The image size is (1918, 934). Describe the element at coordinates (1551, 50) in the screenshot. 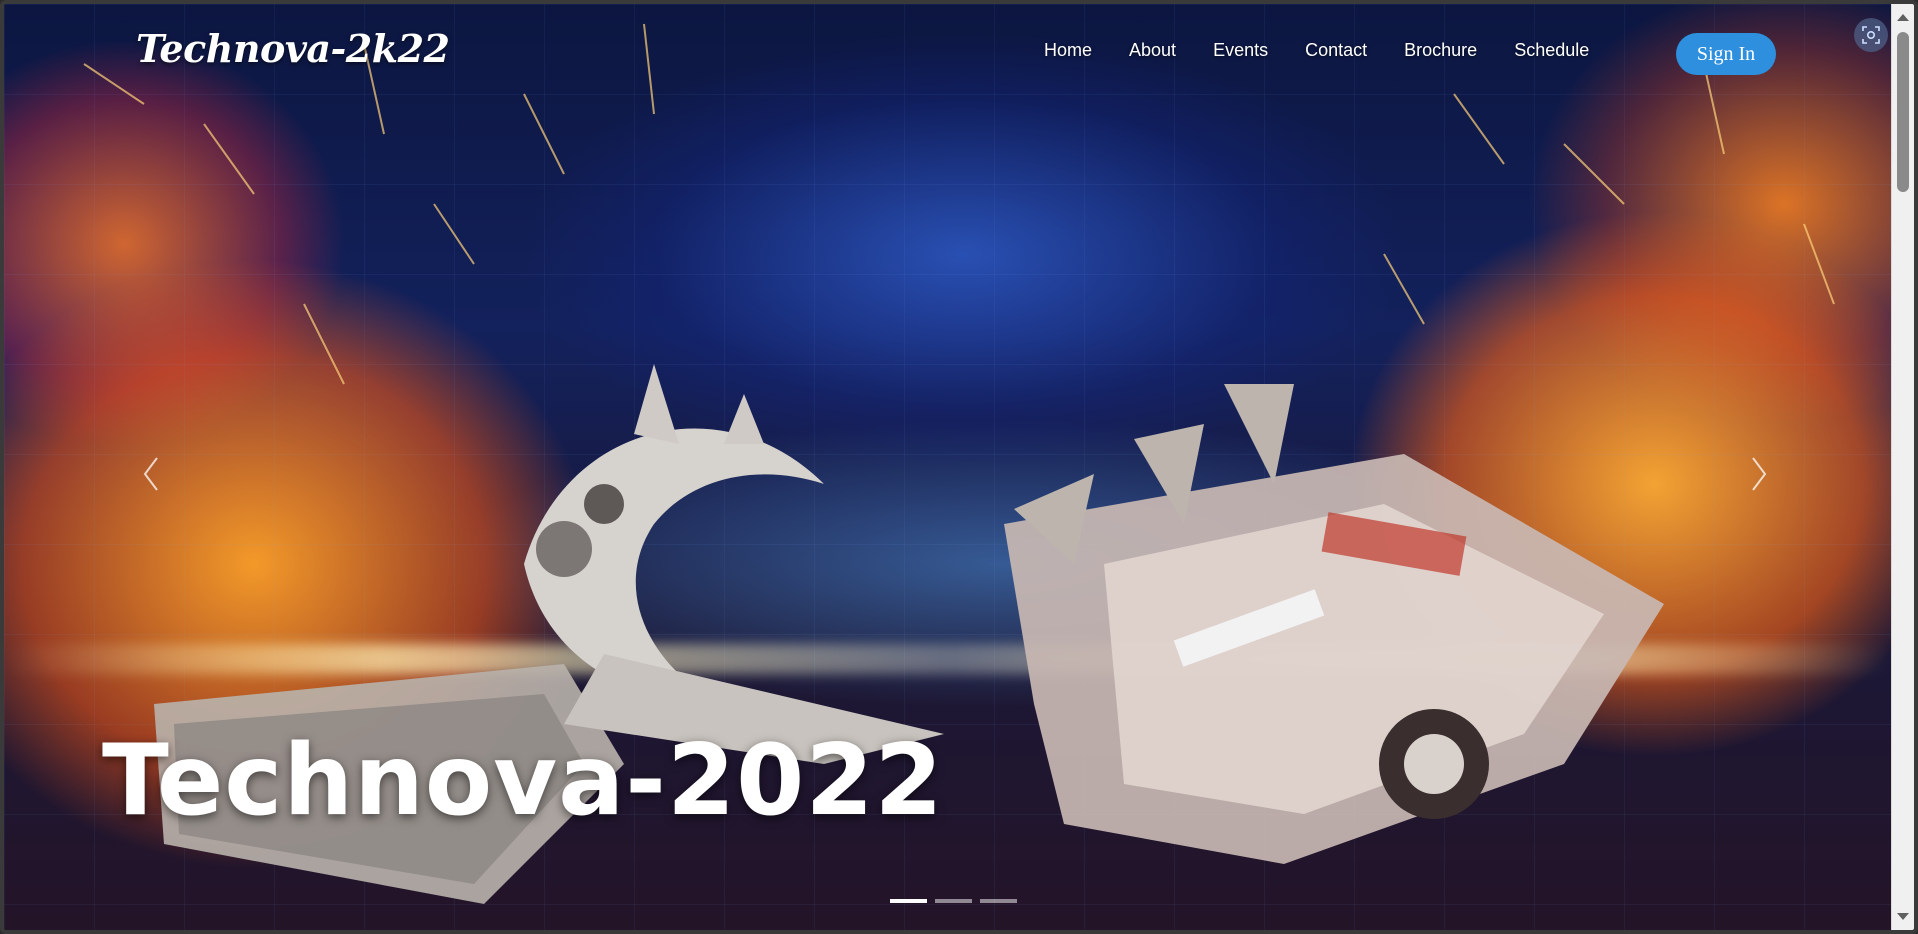

I see `nav-link-schedule: Schedule` at that location.